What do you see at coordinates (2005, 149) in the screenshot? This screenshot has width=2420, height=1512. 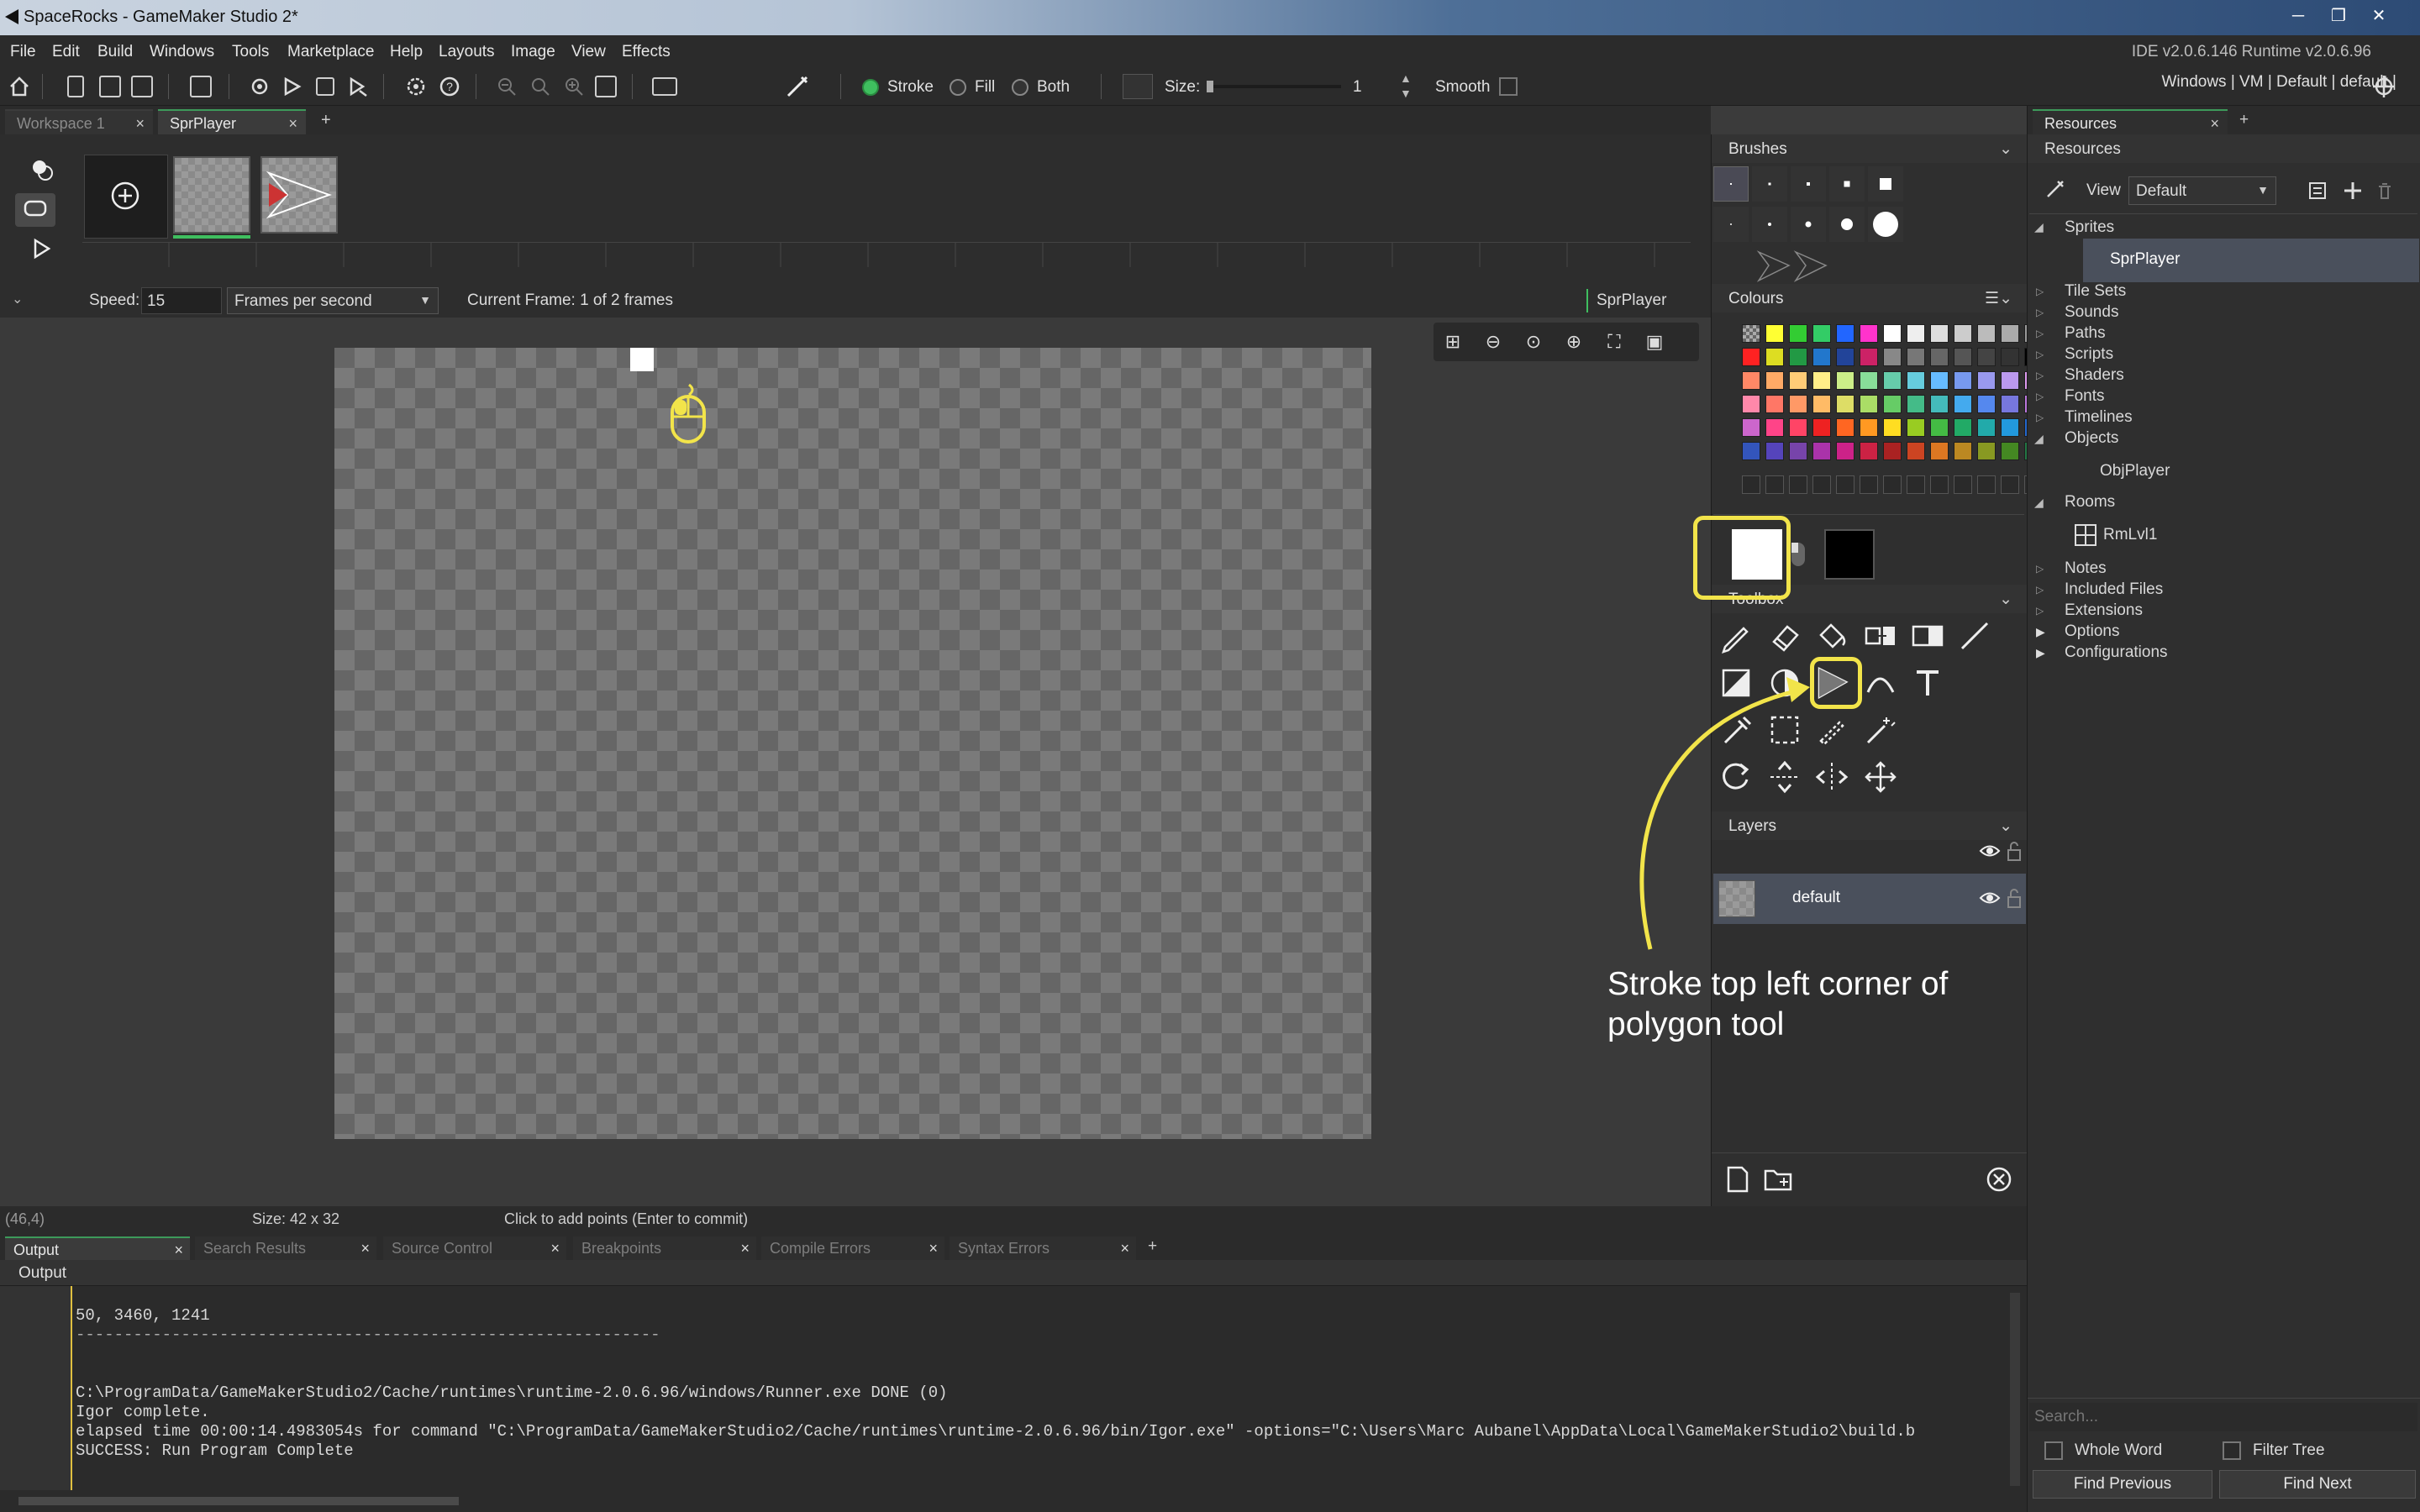 I see `collapse-chevron-icon: ⌄` at bounding box center [2005, 149].